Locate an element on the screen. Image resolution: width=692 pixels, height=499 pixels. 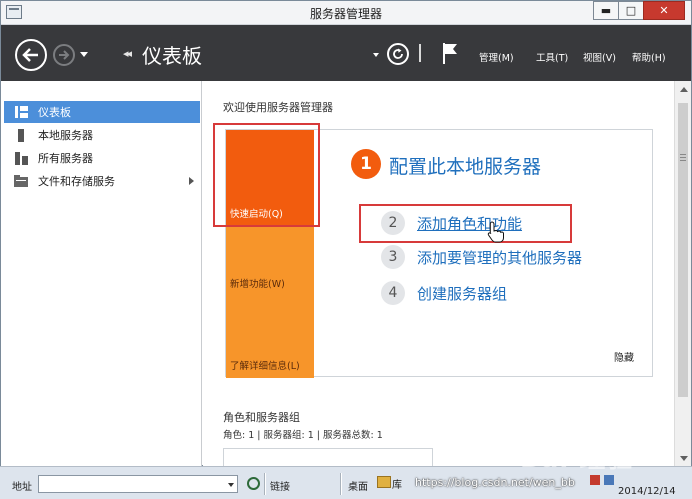
title-bar: 服务器管理器 ▬ □ ✕ is located at coordinates (346, 13).